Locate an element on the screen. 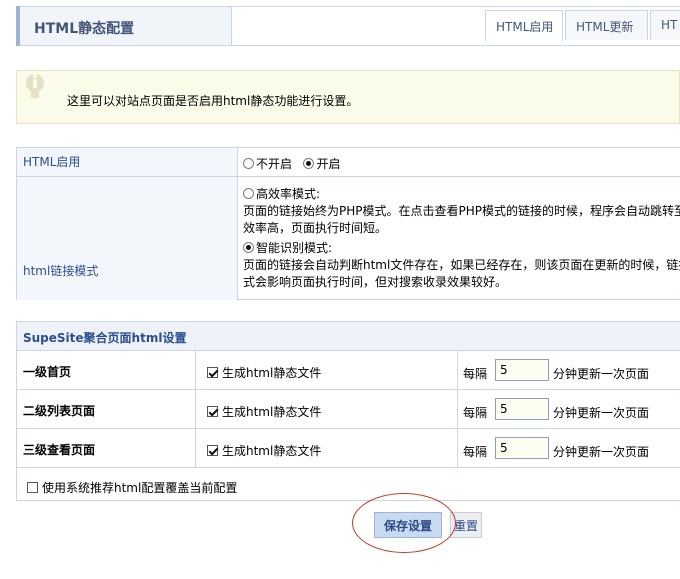 The image size is (680, 579). page-title: HTML静态配置 is located at coordinates (84, 29).